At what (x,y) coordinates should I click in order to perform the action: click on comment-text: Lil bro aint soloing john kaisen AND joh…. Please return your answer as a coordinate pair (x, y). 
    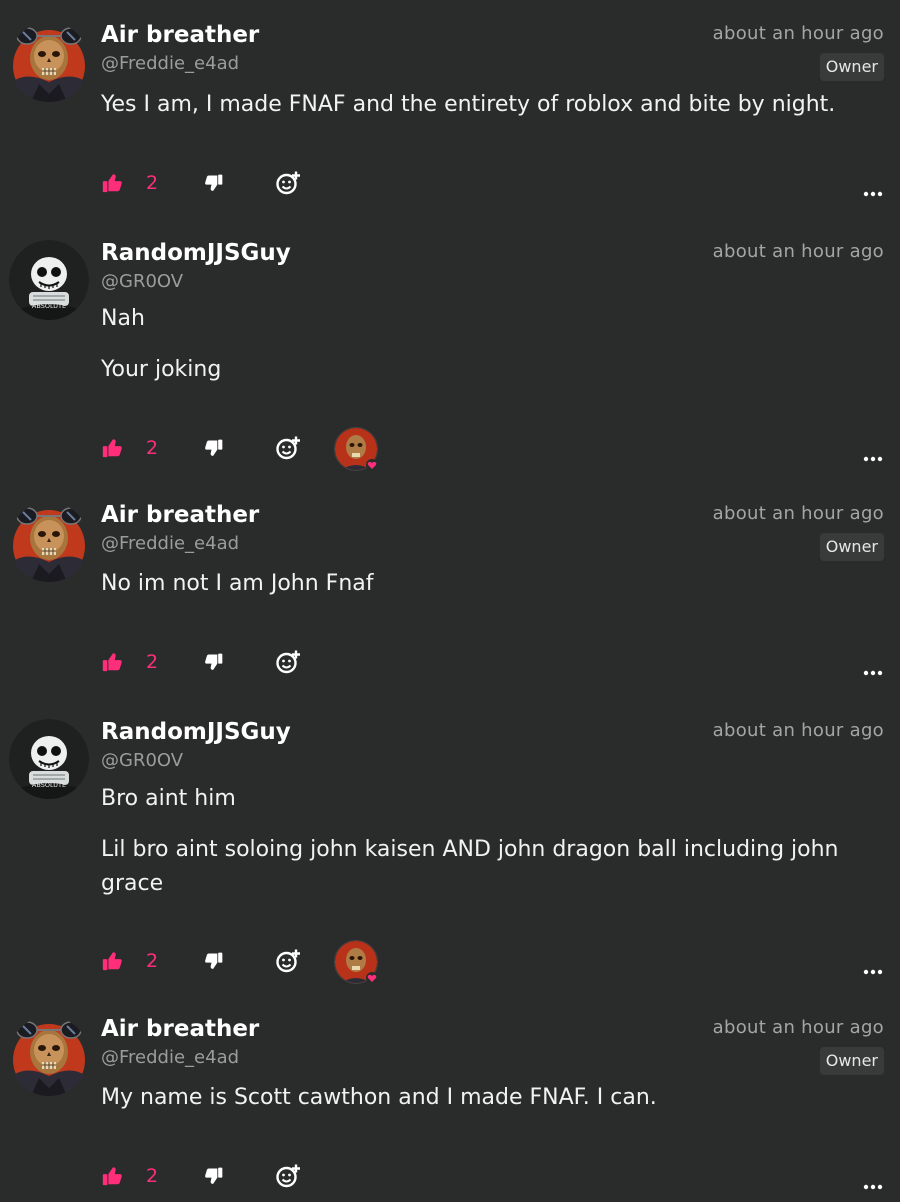
    Looking at the image, I should click on (470, 866).